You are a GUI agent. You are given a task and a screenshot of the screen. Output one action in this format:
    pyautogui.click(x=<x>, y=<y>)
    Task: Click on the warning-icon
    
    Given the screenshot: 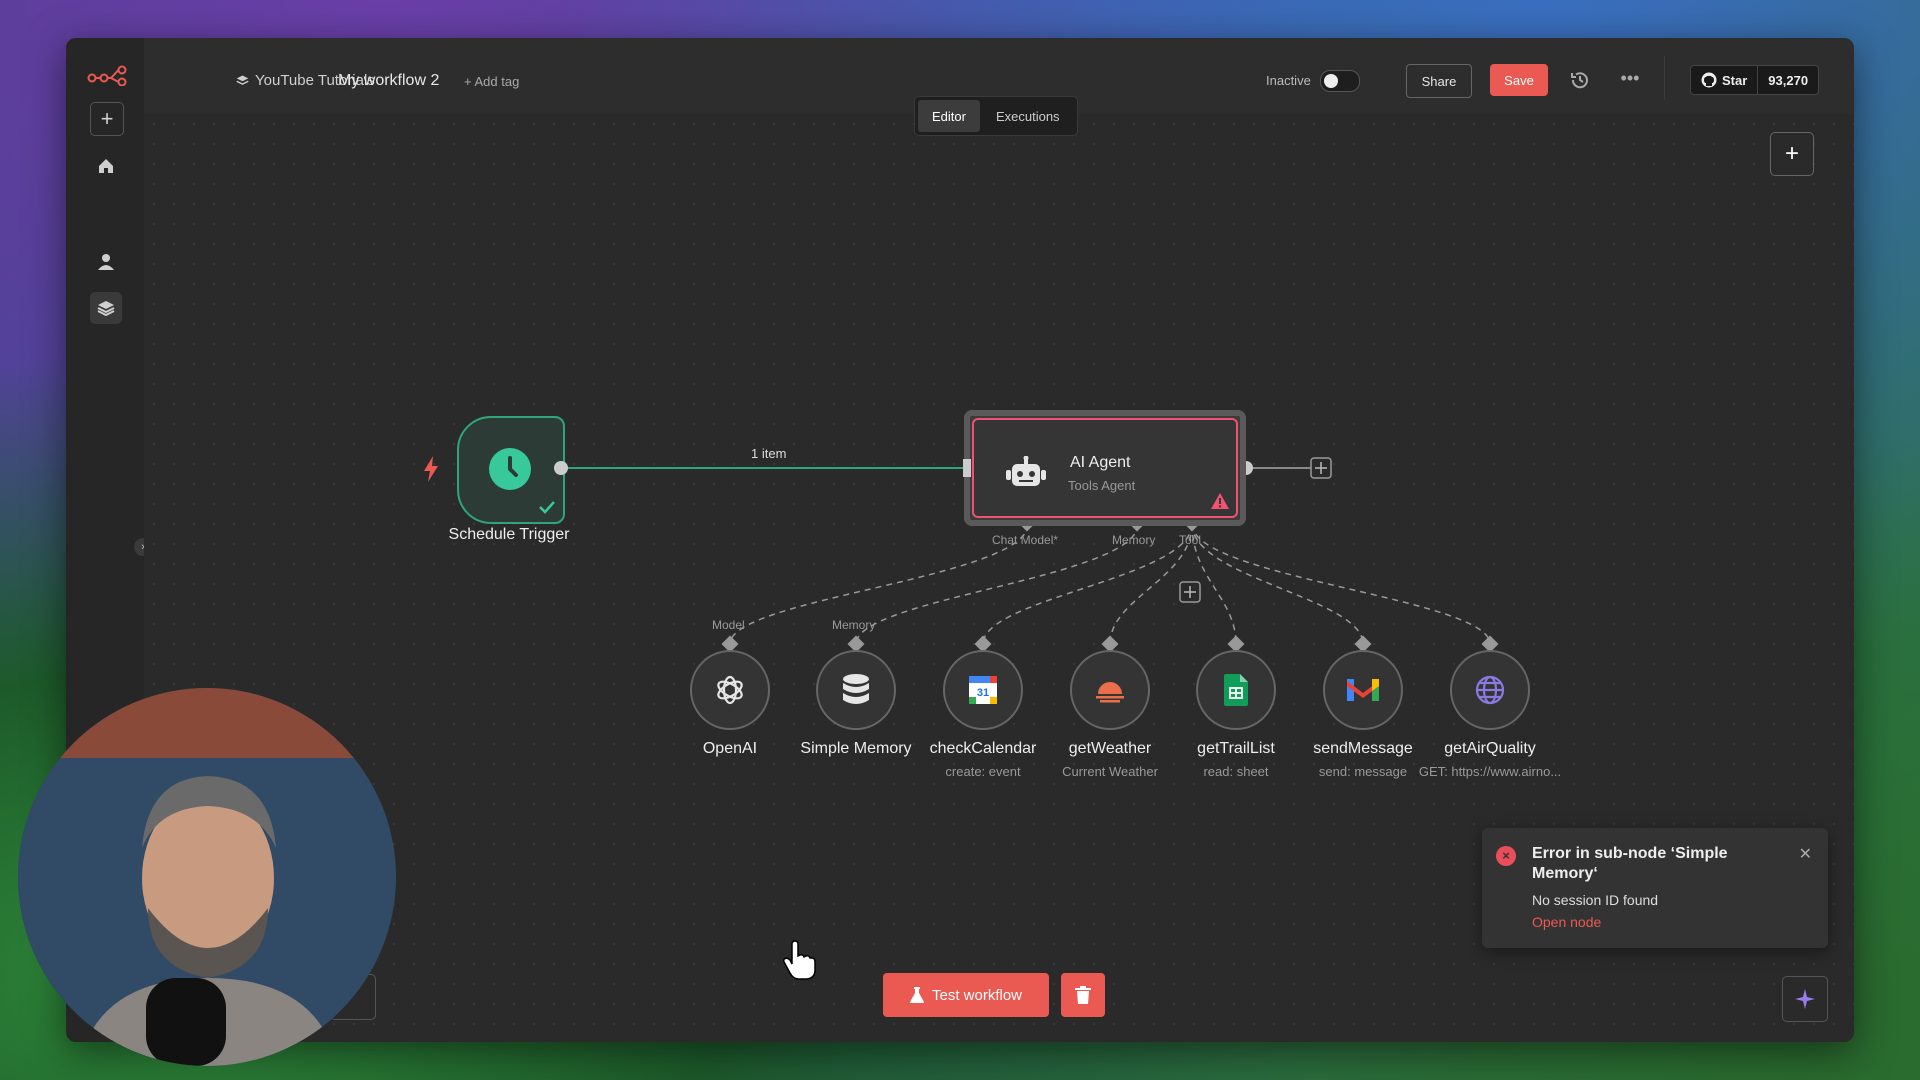 What is the action you would take?
    pyautogui.click(x=1220, y=501)
    